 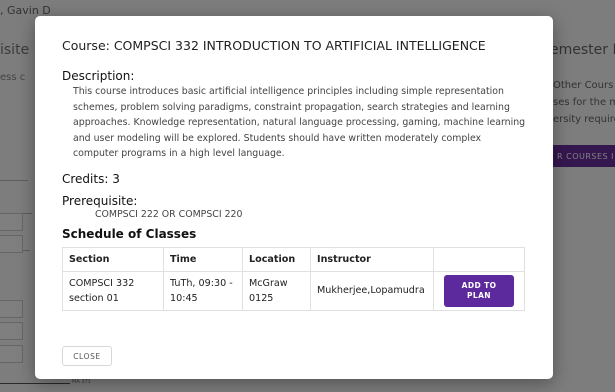 What do you see at coordinates (129, 233) in the screenshot?
I see `schedule-title: Schedule of Classes` at bounding box center [129, 233].